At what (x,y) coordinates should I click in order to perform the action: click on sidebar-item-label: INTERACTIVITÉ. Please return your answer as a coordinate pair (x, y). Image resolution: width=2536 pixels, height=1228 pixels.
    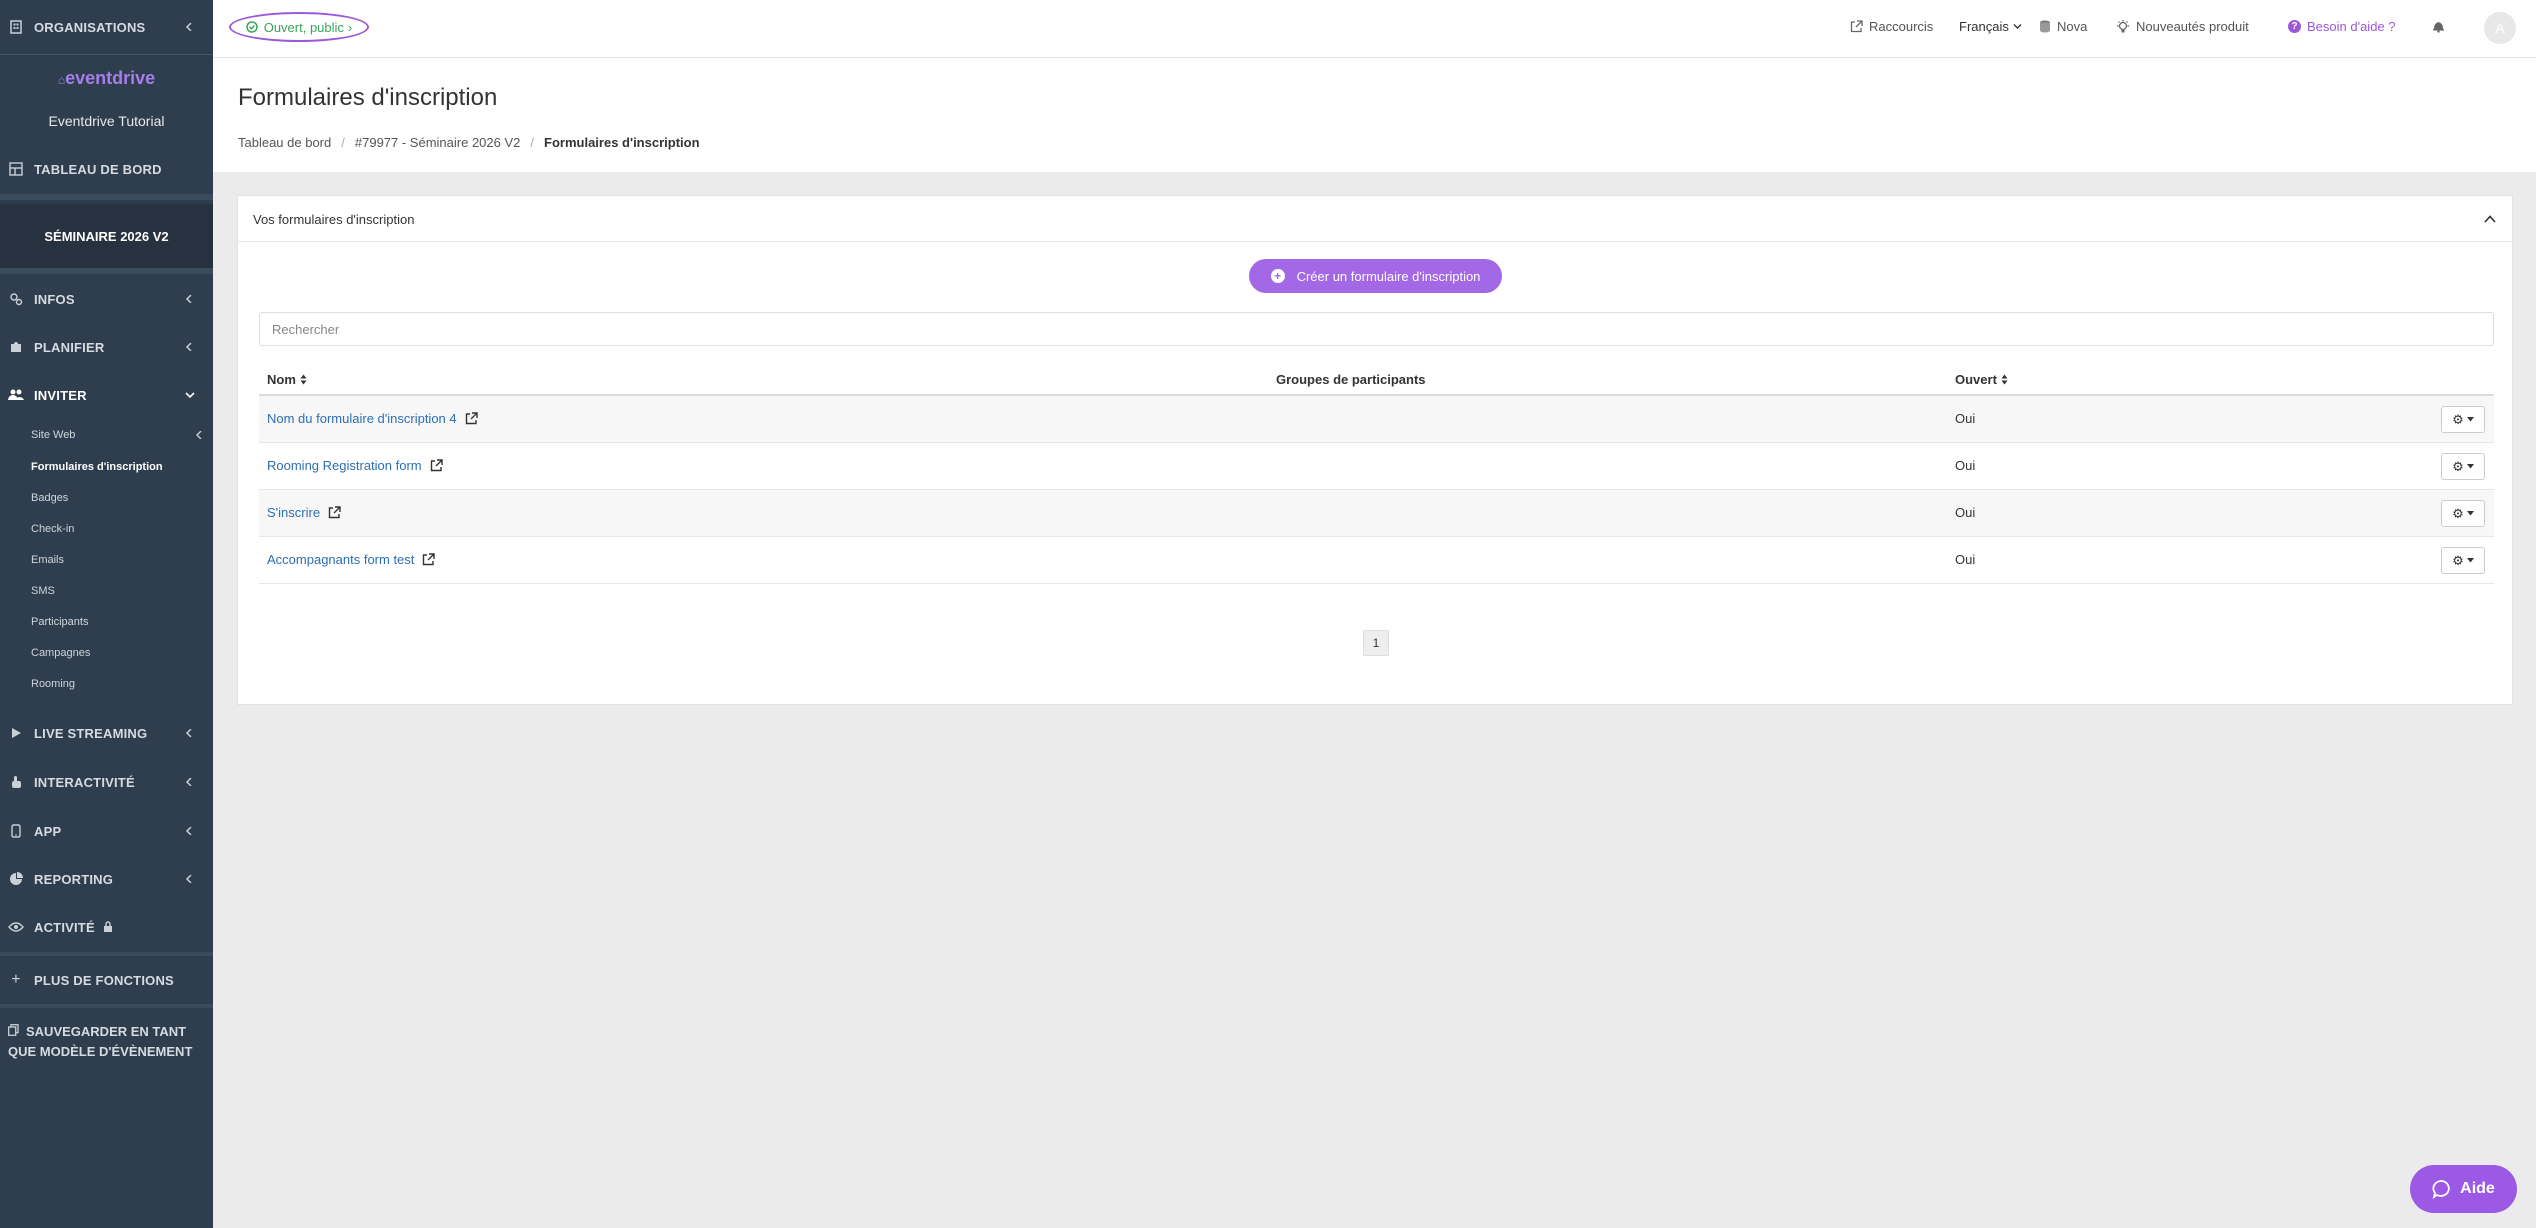
    Looking at the image, I should click on (84, 782).